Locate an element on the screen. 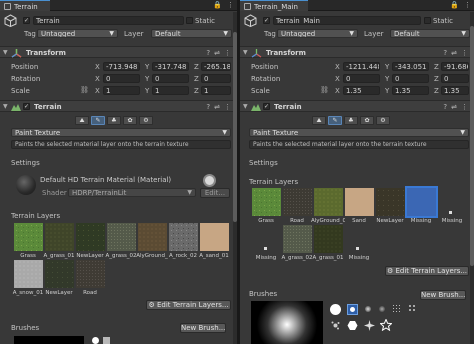 The width and height of the screenshot is (474, 344). shader-dropdown: HDRP/TerrainLit ▼ is located at coordinates (132, 192).